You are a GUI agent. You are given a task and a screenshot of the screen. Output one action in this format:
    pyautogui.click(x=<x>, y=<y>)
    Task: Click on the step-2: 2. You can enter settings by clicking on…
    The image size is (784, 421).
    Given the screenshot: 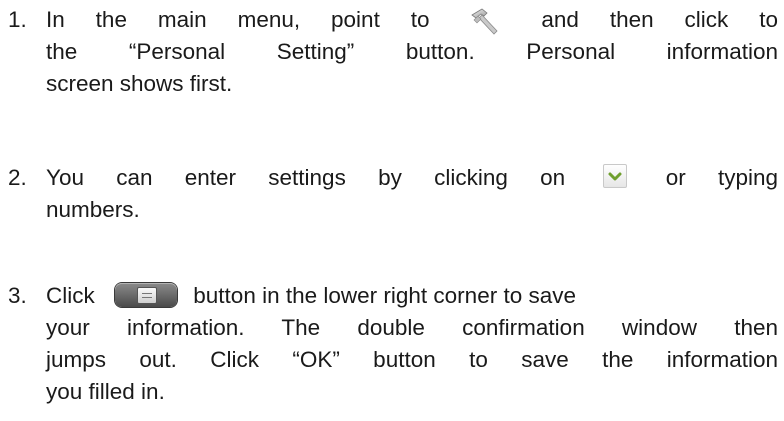 What is the action you would take?
    pyautogui.click(x=393, y=194)
    